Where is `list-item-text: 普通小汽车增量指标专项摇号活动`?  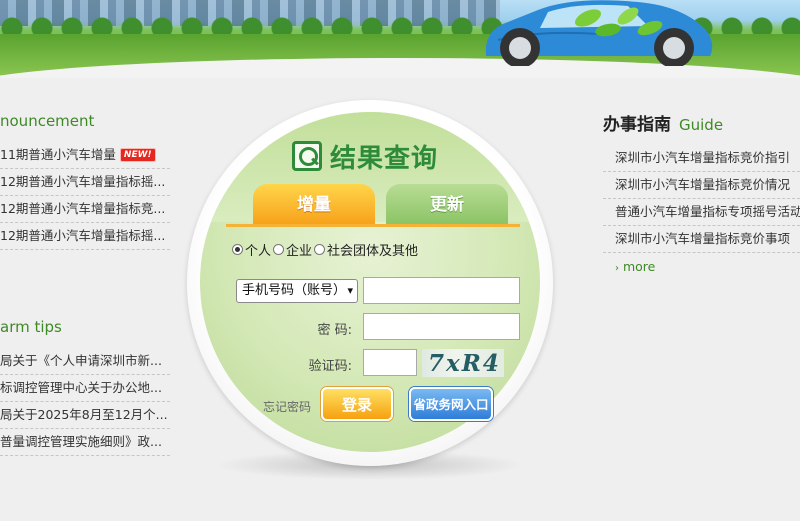 list-item-text: 普通小汽车增量指标专项摇号活动 is located at coordinates (707, 211).